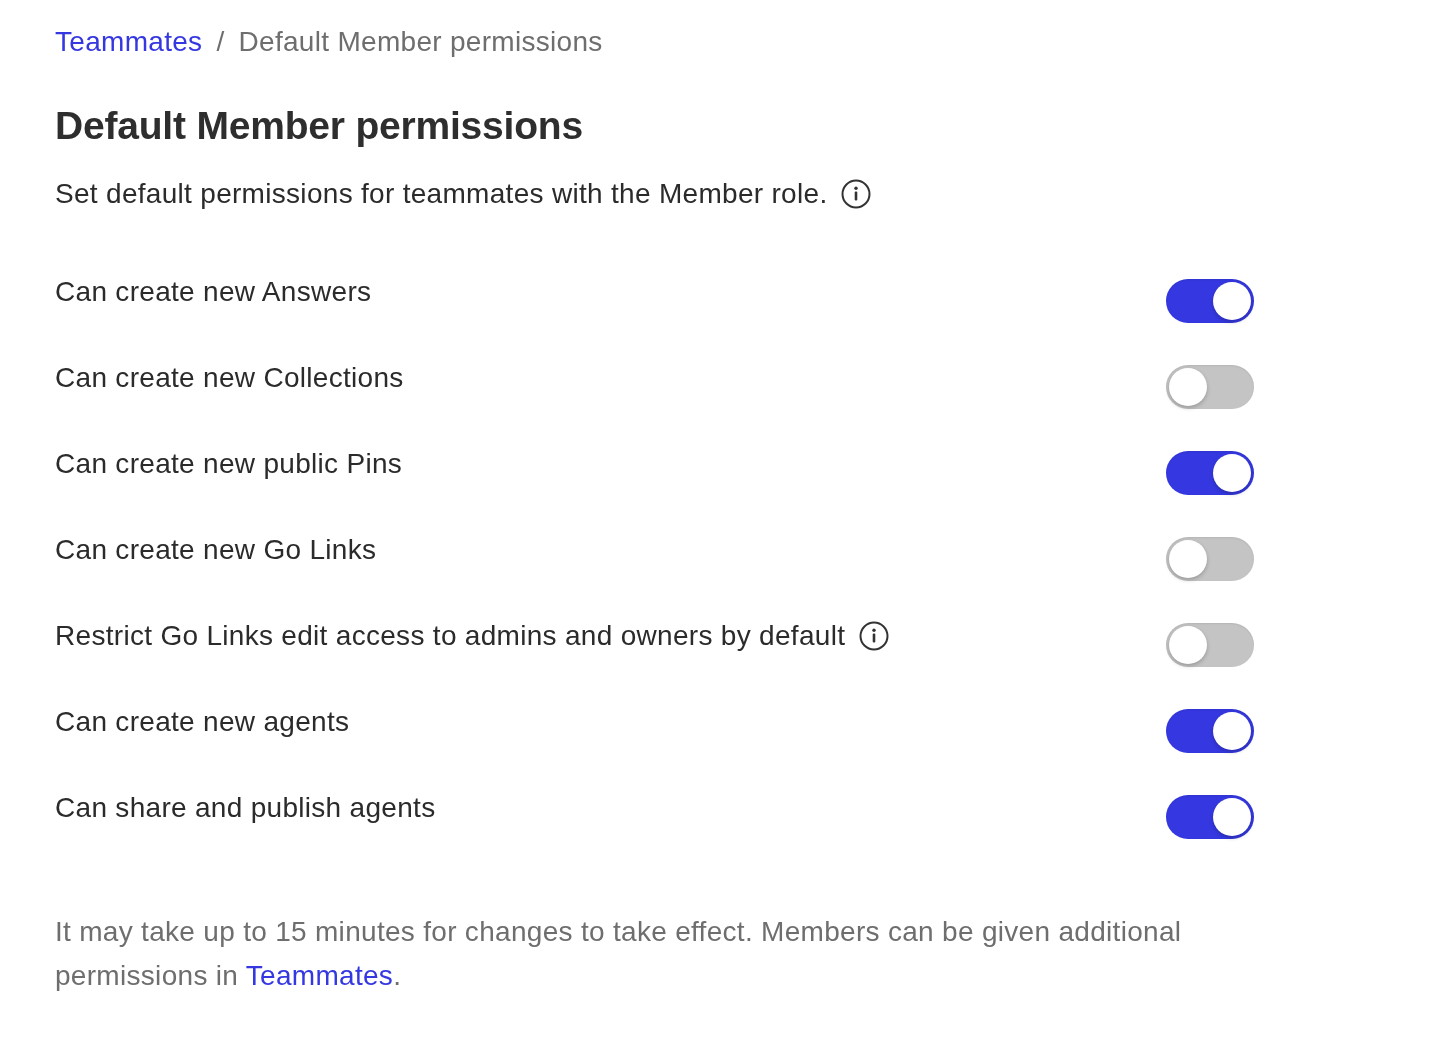 This screenshot has width=1432, height=1052. I want to click on breadcrumb-link: Teammates, so click(129, 42).